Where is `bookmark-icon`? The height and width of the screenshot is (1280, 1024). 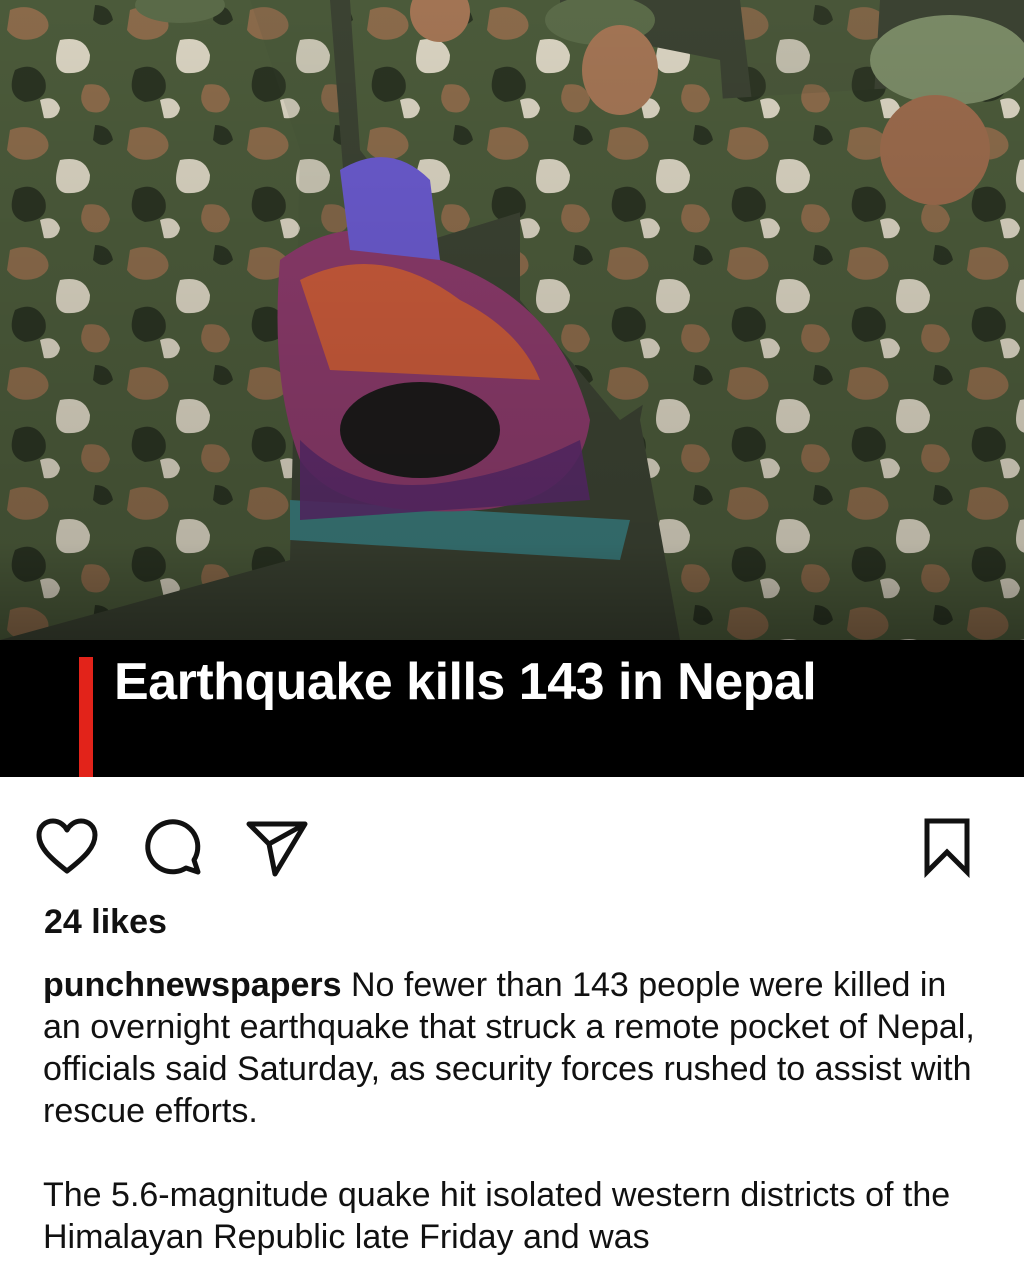
bookmark-icon is located at coordinates (947, 848).